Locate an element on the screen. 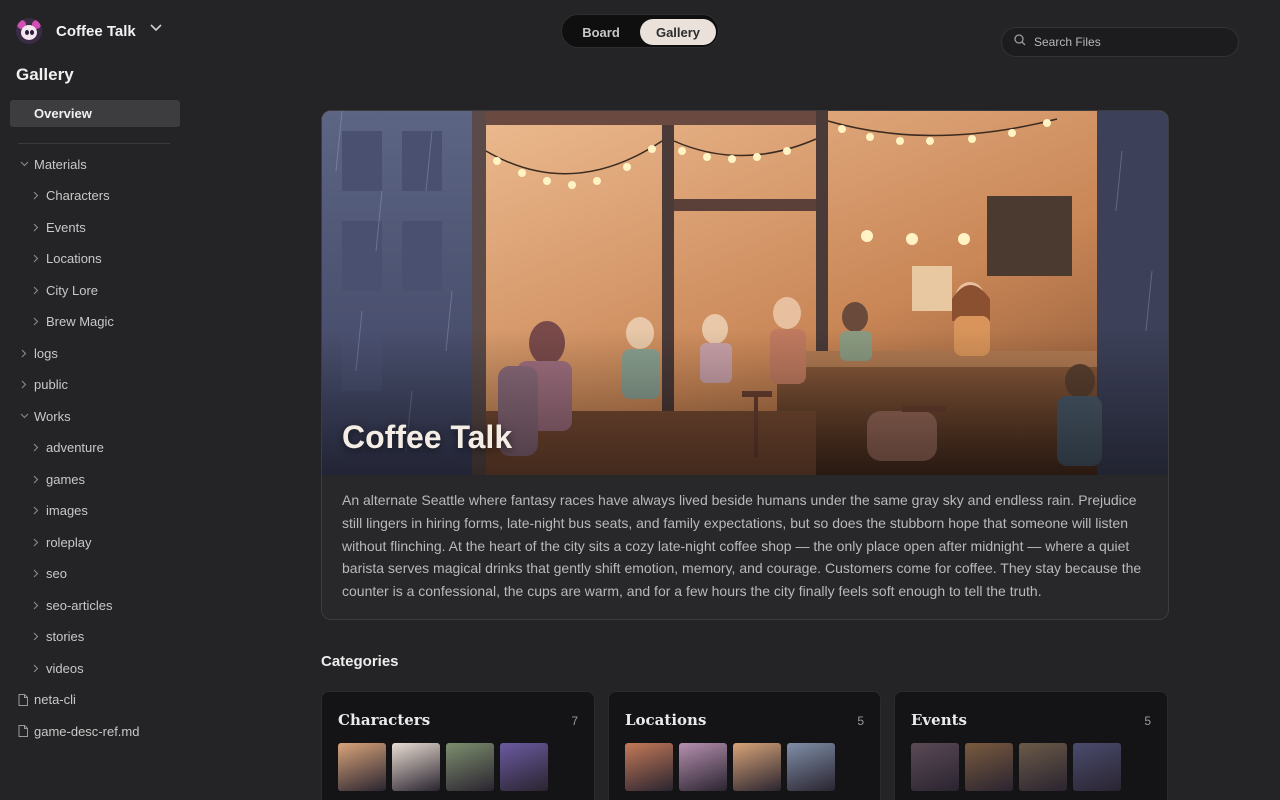 The height and width of the screenshot is (800, 1280). sidebar-folder: seo is located at coordinates (48, 574).